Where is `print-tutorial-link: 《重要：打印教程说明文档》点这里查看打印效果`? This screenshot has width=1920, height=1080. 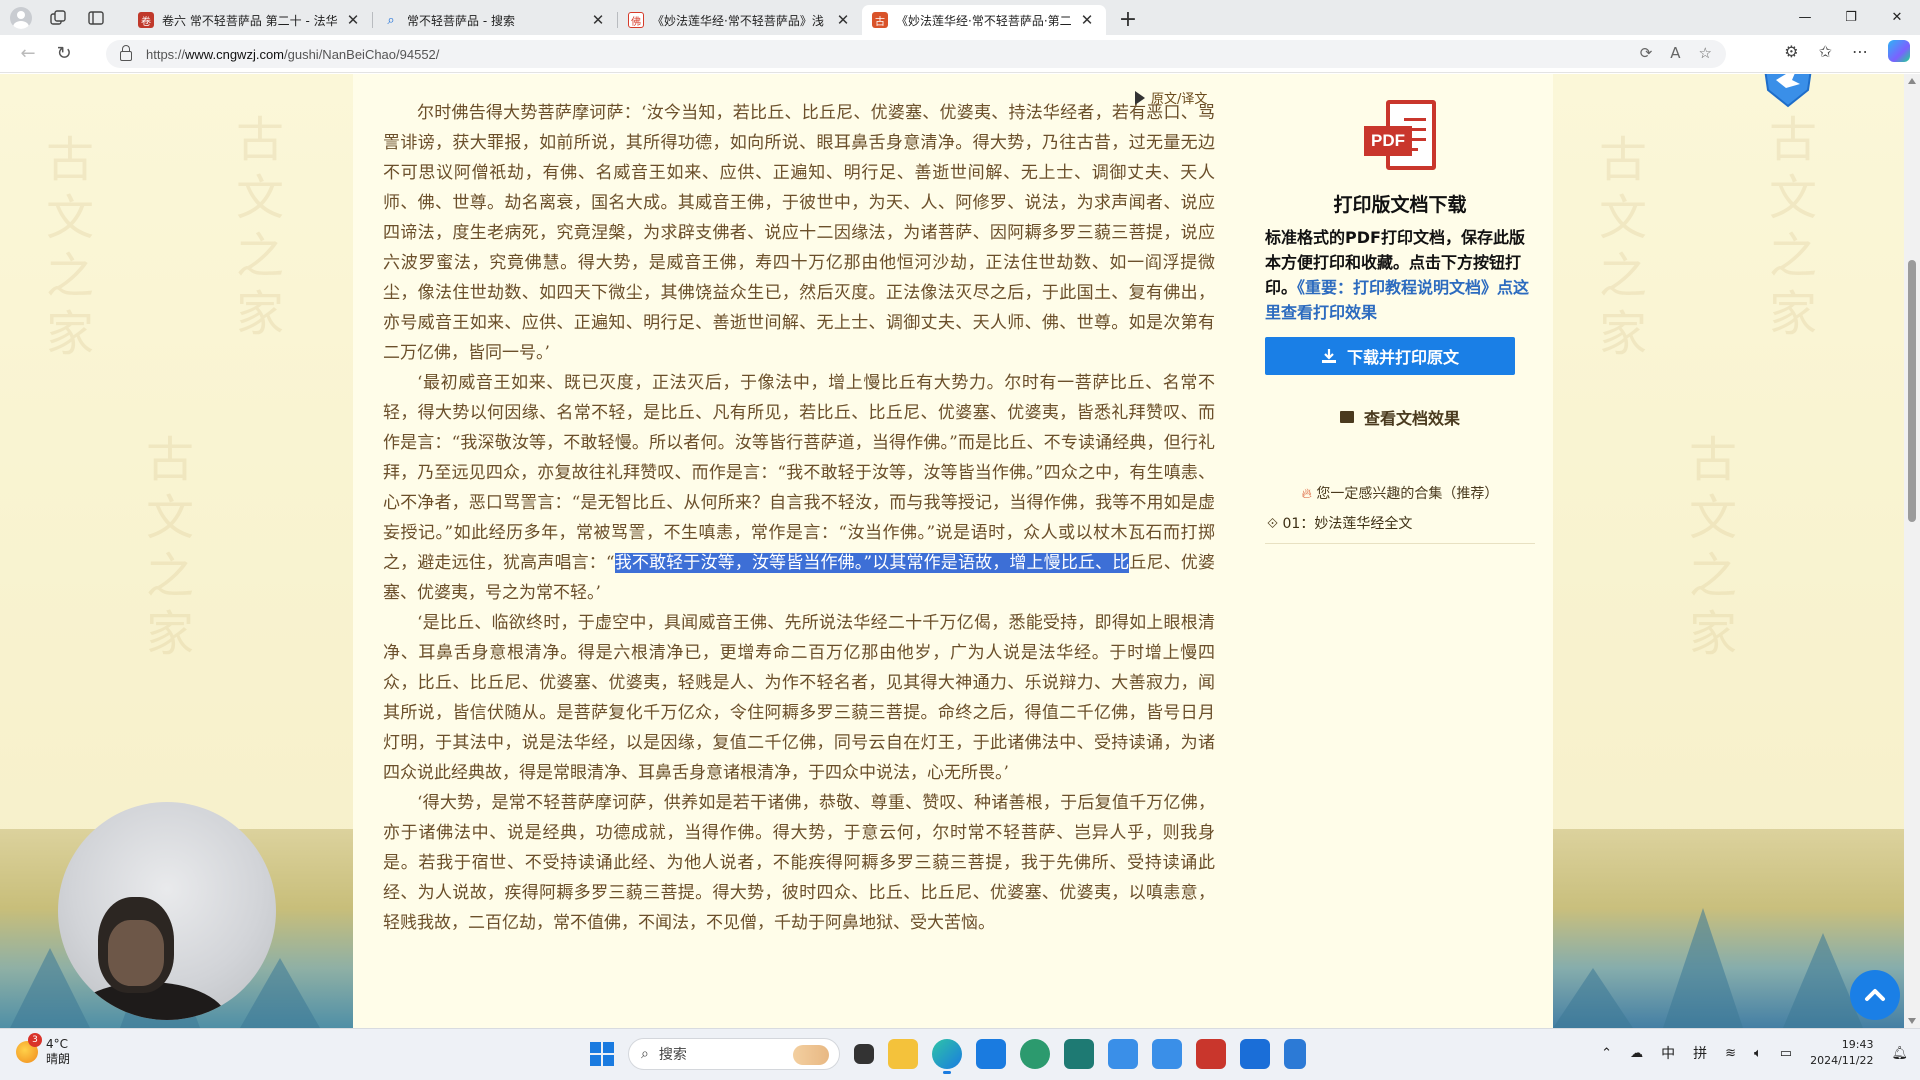
print-tutorial-link: 《重要：打印教程说明文档》点这里查看打印效果 is located at coordinates (1397, 300).